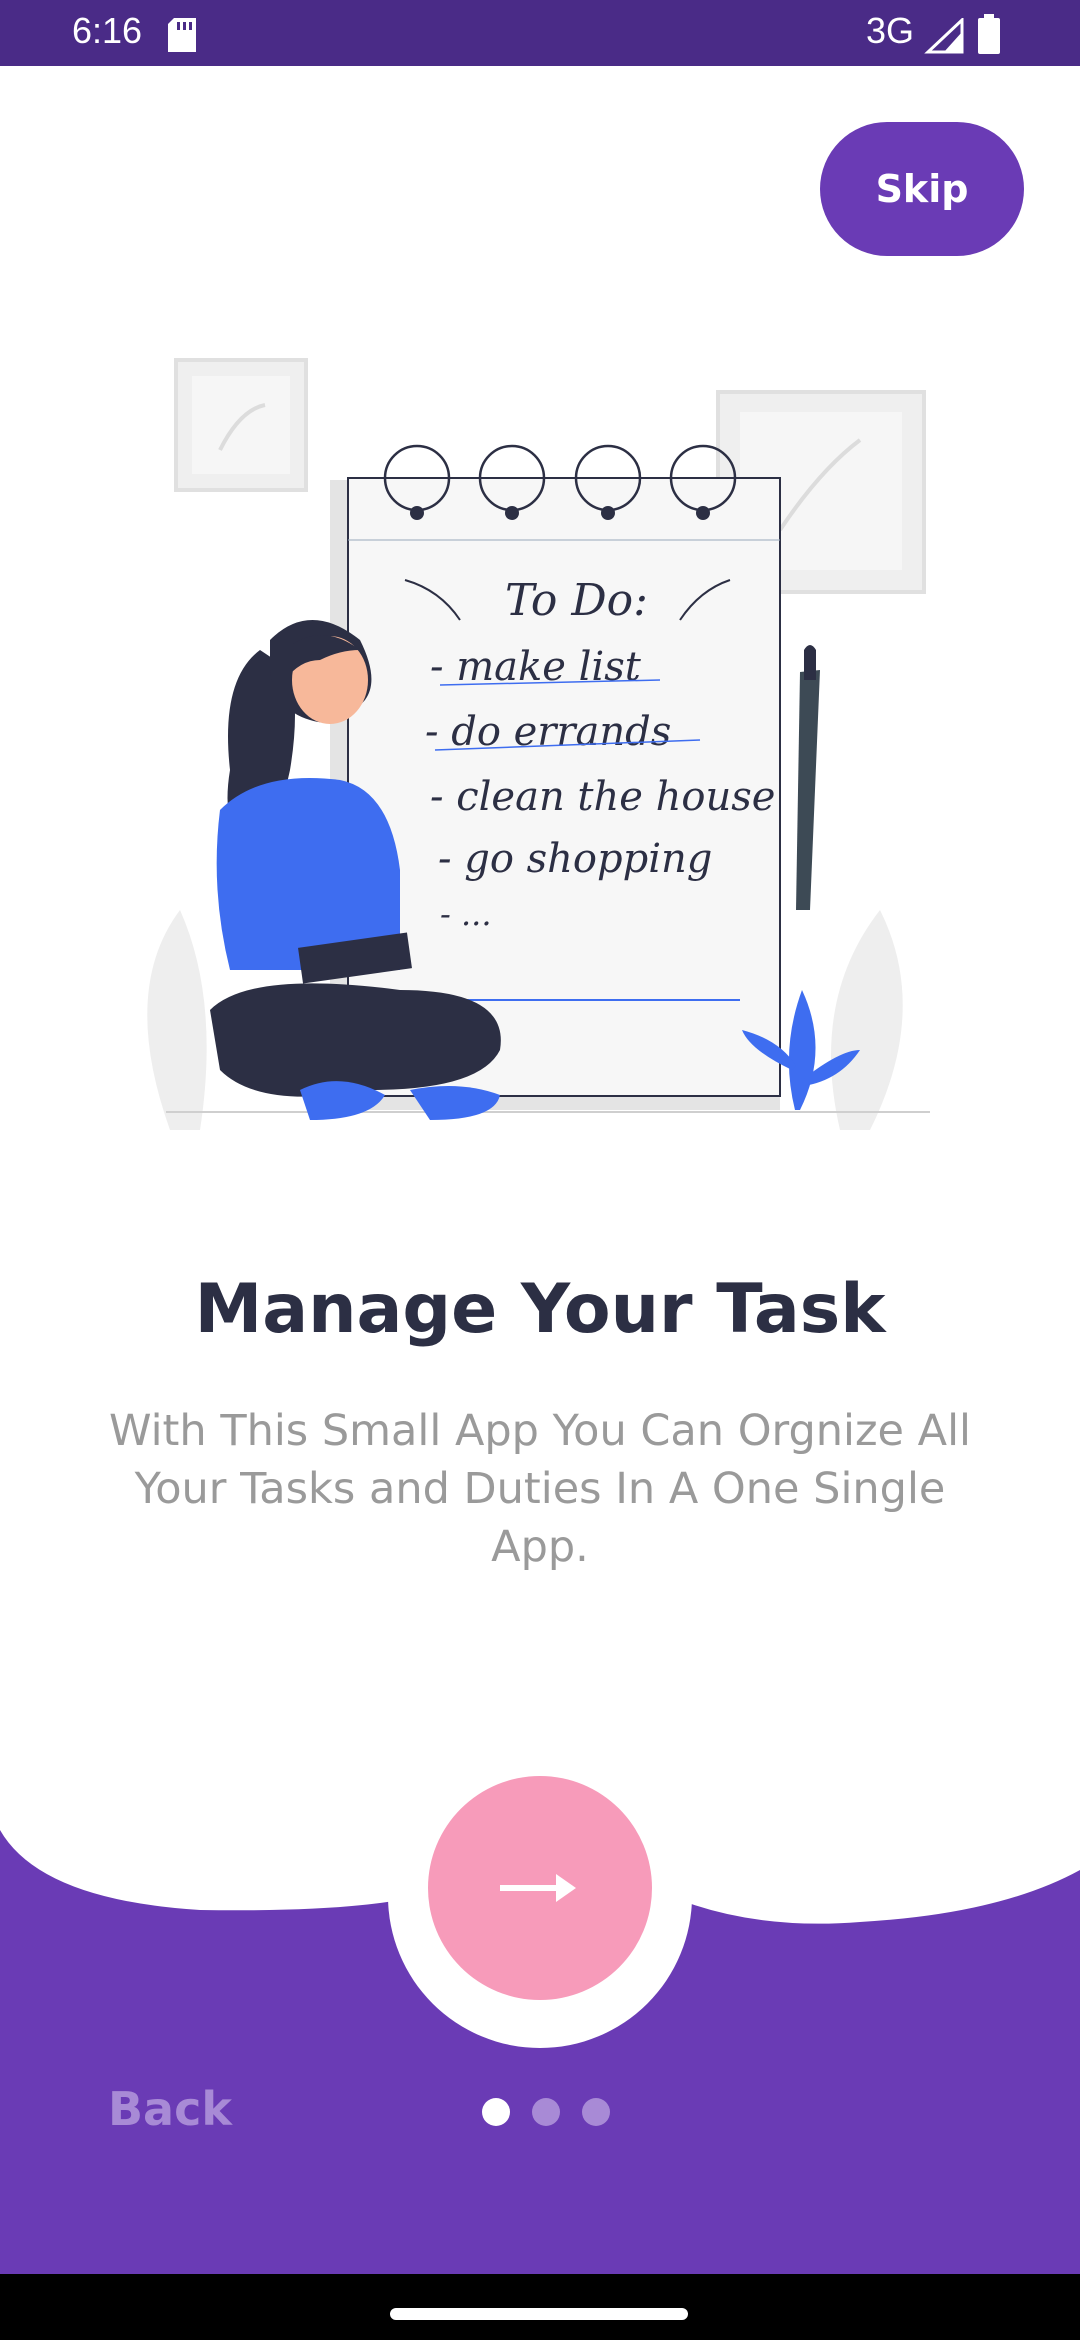 Image resolution: width=1080 pixels, height=2340 pixels. What do you see at coordinates (241, 425) in the screenshot?
I see `picture-frame-left` at bounding box center [241, 425].